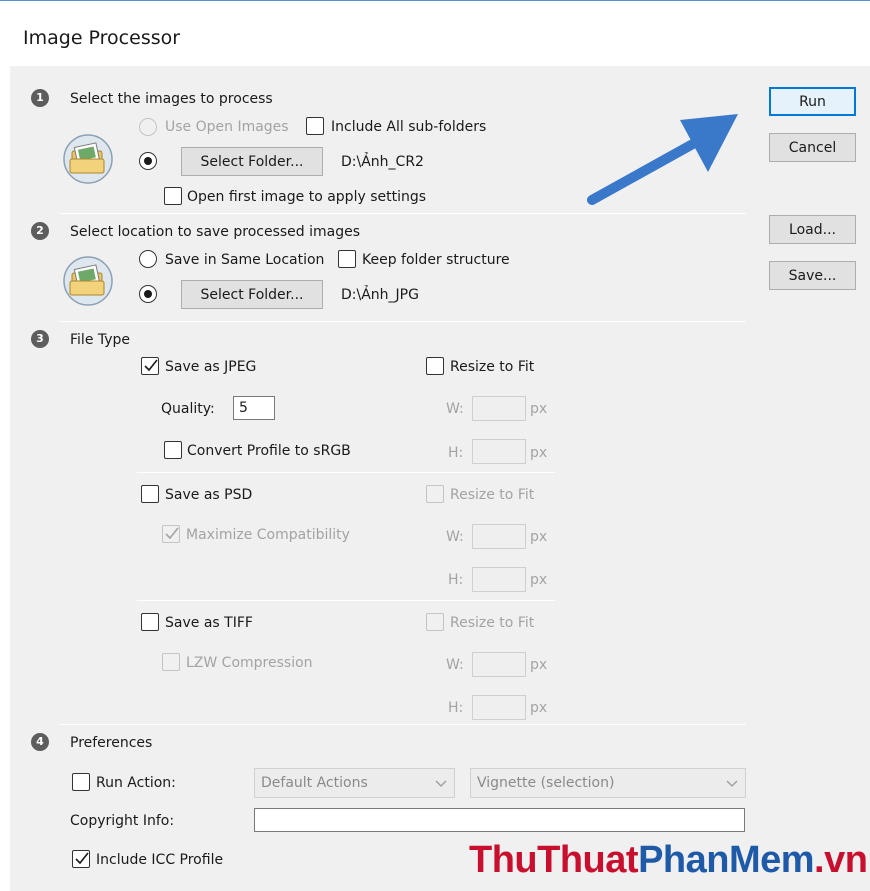  Describe the element at coordinates (40, 231) in the screenshot. I see `section-2-number: 2` at that location.